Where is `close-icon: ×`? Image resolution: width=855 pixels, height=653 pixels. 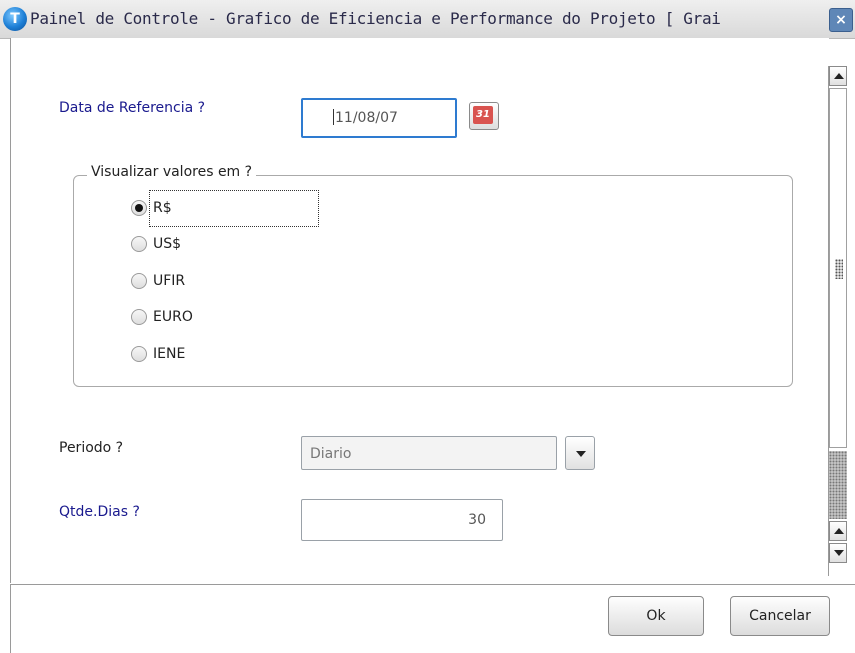 close-icon: × is located at coordinates (841, 20).